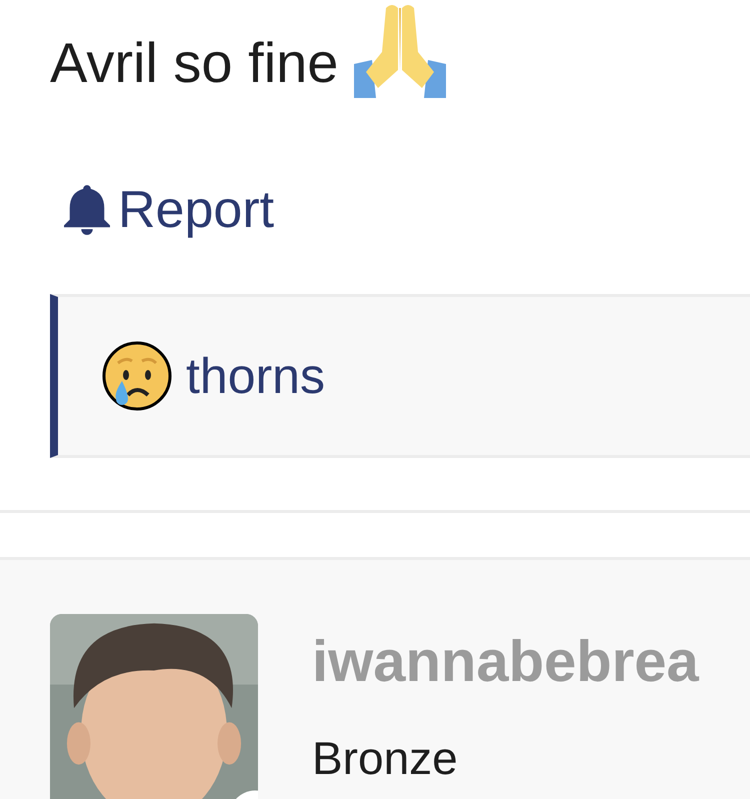  What do you see at coordinates (385, 758) in the screenshot?
I see `user-rank: Bronze` at bounding box center [385, 758].